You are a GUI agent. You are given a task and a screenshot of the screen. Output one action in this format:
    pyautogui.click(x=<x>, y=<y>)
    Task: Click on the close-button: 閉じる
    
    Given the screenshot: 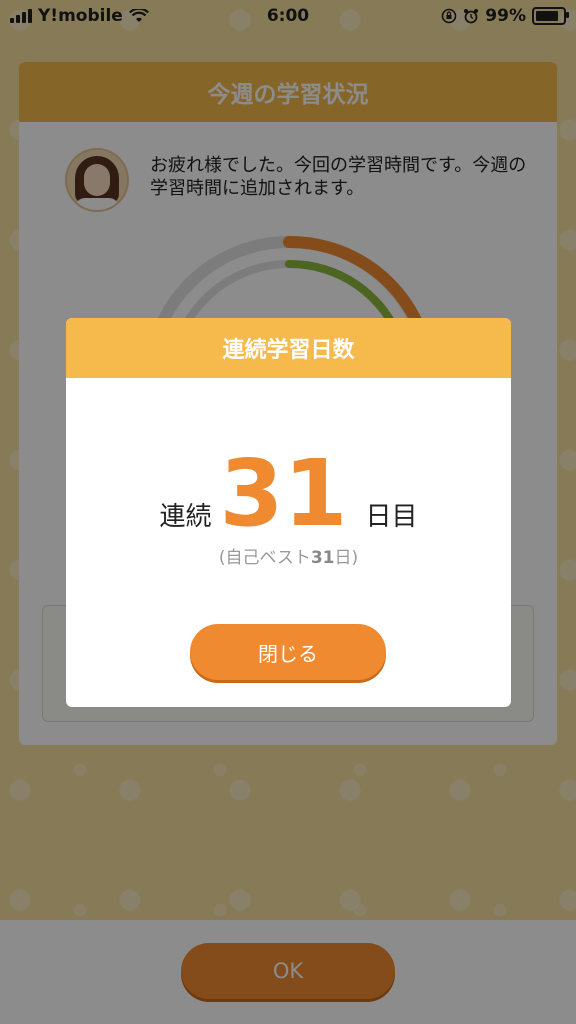 What is the action you would take?
    pyautogui.click(x=288, y=652)
    